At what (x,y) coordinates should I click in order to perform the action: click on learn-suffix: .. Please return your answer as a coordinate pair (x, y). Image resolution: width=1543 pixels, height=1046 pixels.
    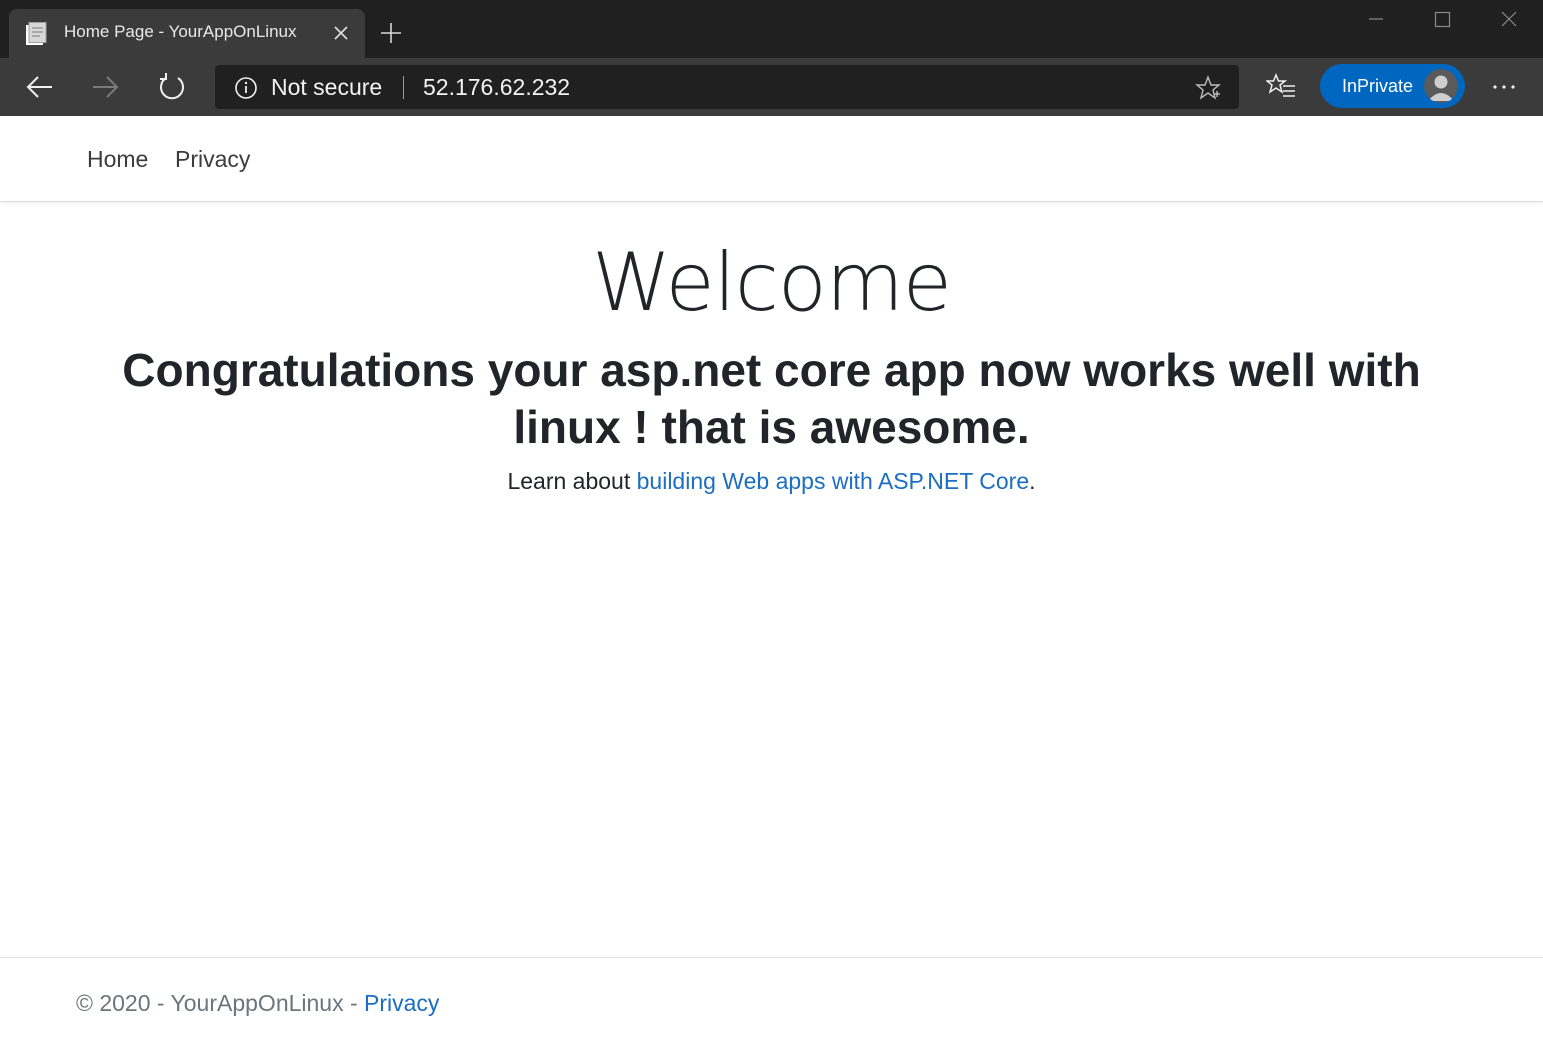
    Looking at the image, I should click on (1032, 481).